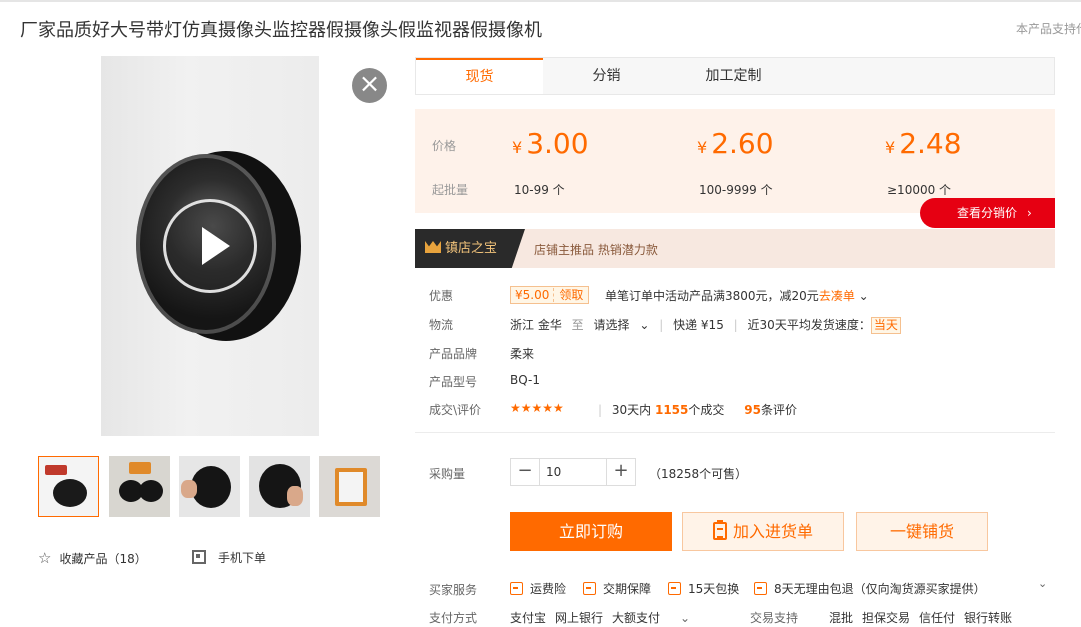  I want to click on trade-support-items: 混批 担保交易 信任付 银行转账, so click(921, 618).